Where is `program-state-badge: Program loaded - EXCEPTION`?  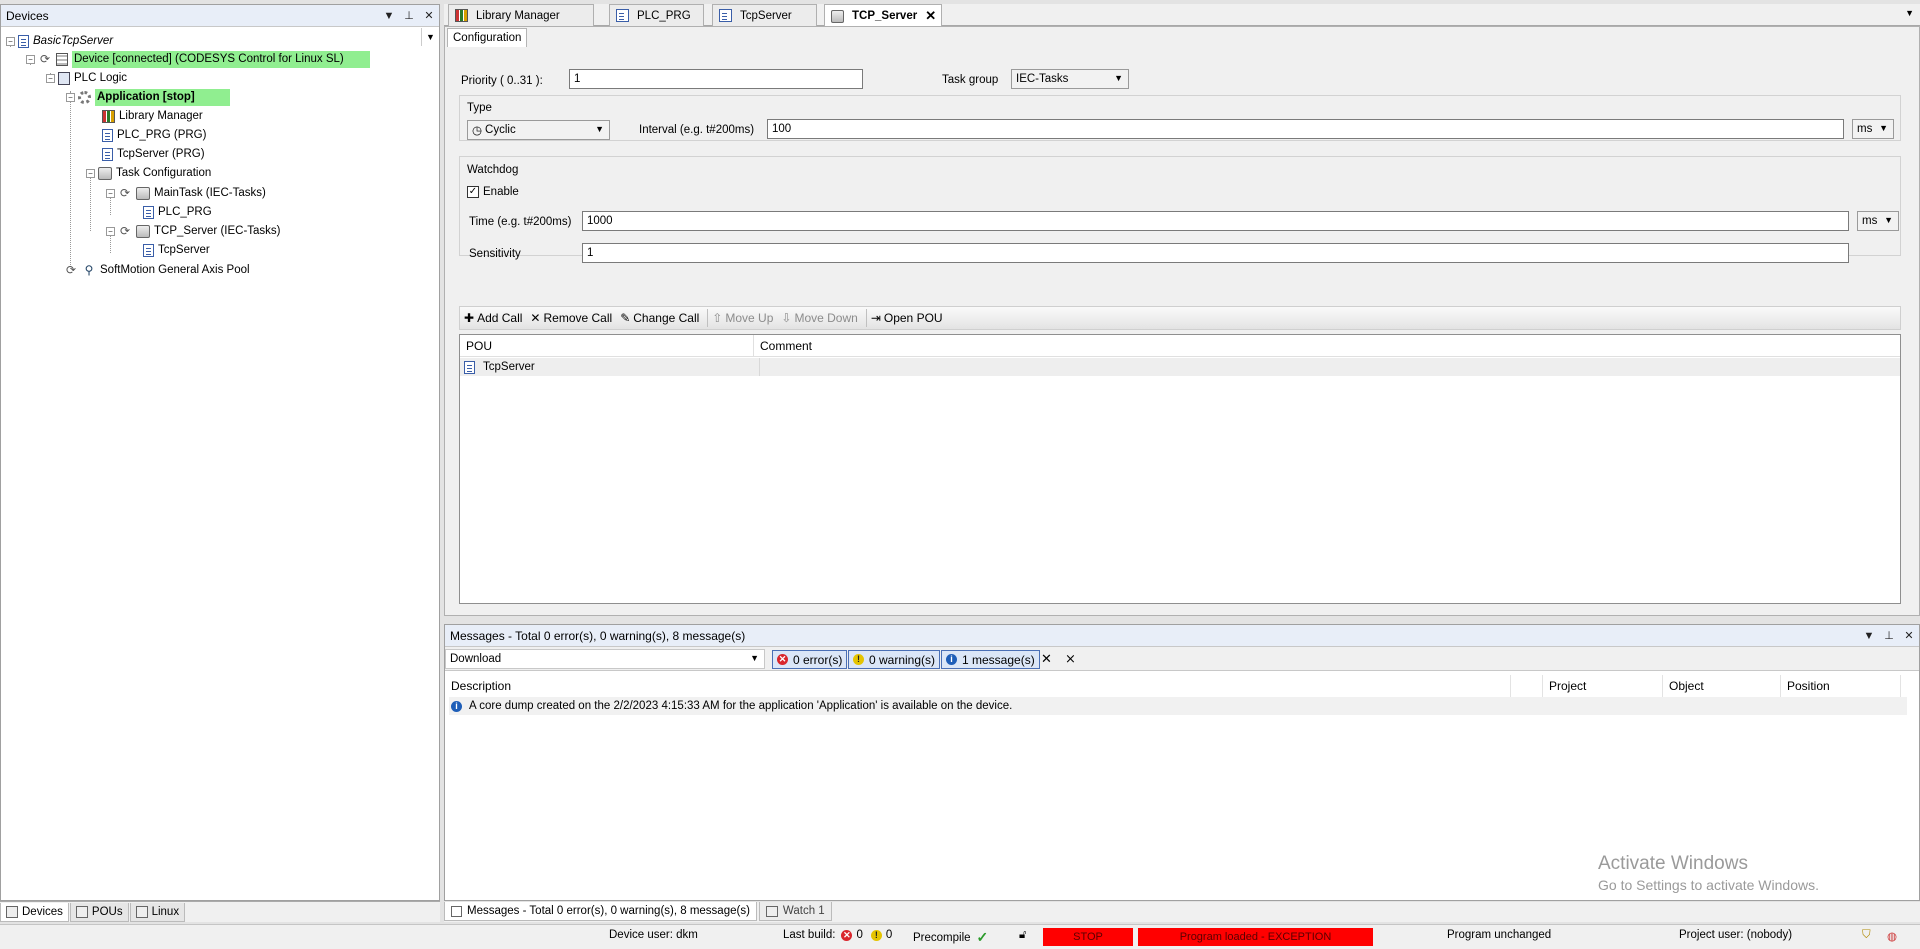 program-state-badge: Program loaded - EXCEPTION is located at coordinates (1255, 937).